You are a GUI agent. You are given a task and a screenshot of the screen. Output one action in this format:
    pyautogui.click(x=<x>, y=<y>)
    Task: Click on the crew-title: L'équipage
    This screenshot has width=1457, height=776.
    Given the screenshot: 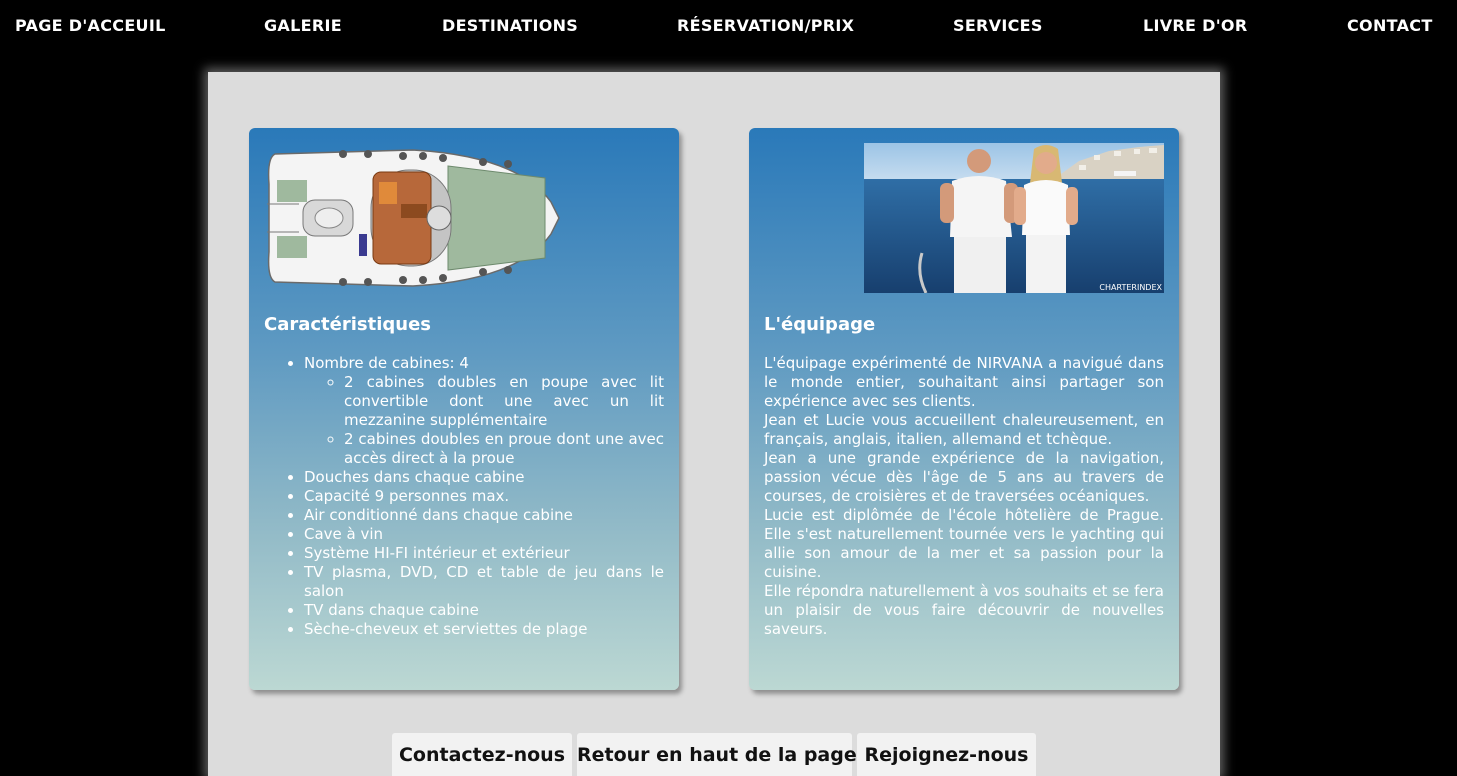 What is the action you would take?
    pyautogui.click(x=820, y=324)
    